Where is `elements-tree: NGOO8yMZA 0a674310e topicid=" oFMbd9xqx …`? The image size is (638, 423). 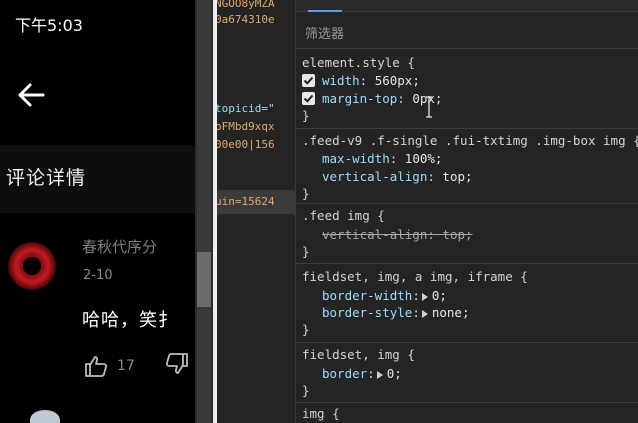 elements-tree: NGOO8yMZA 0a674310e topicid=" oFMbd9xqx … is located at coordinates (256, 211).